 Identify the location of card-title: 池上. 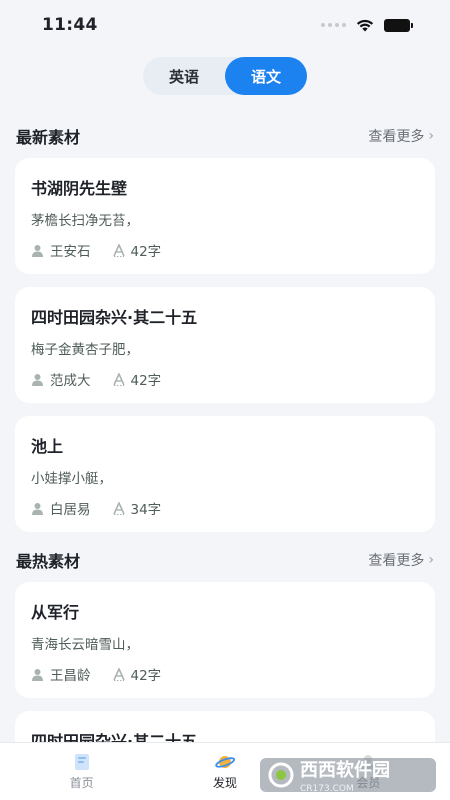
(47, 446).